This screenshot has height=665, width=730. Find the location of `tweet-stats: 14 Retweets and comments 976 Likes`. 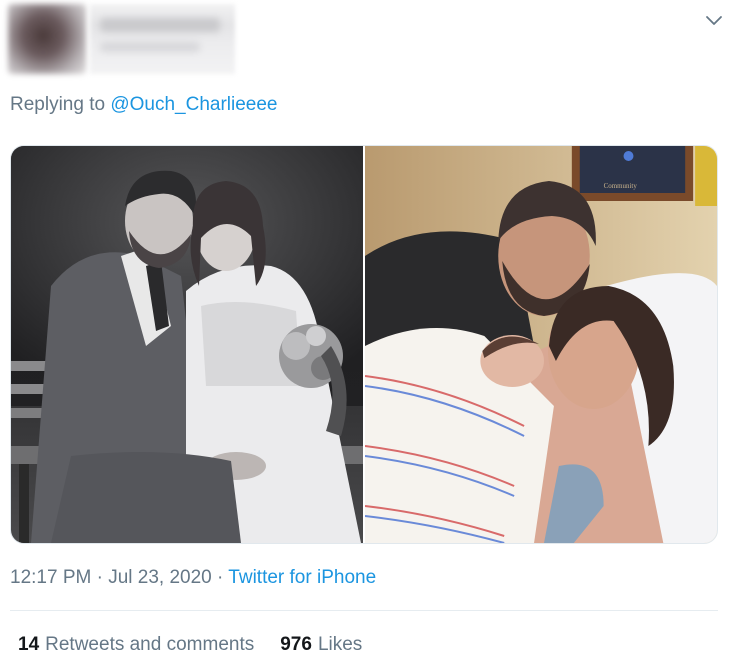

tweet-stats: 14 Retweets and comments 976 Likes is located at coordinates (190, 645).